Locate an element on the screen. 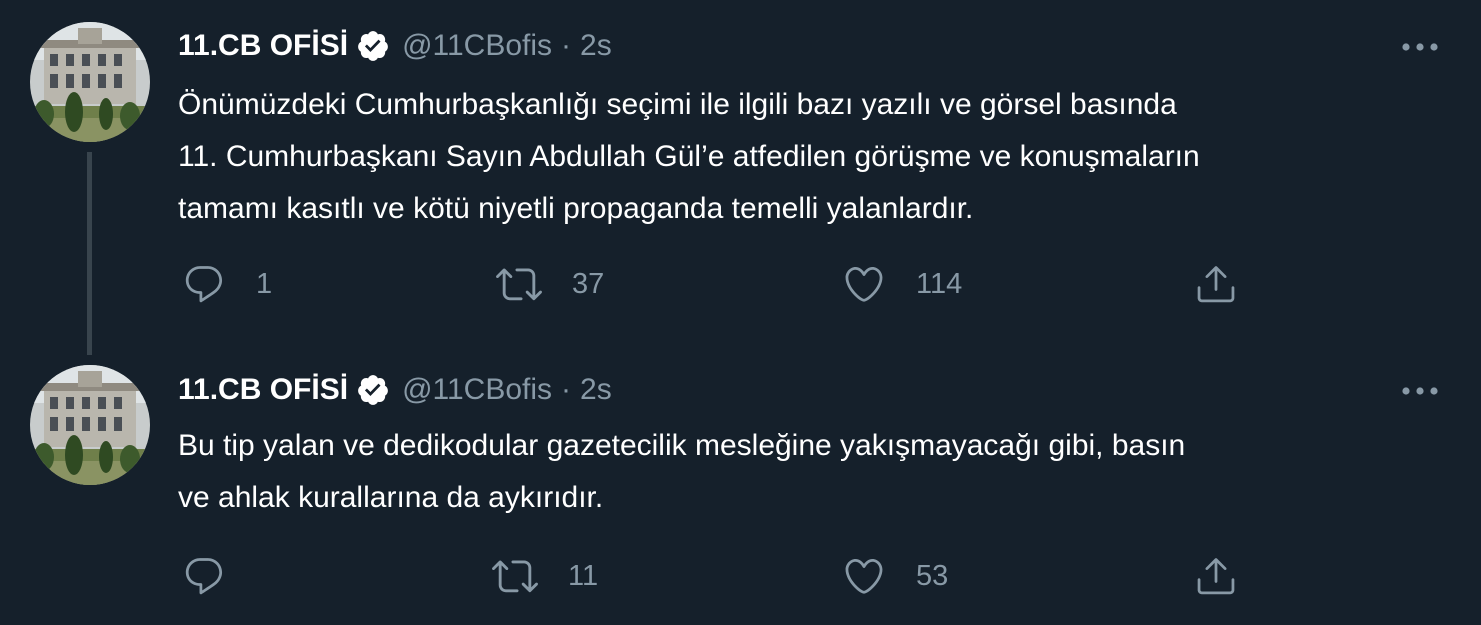 This screenshot has width=1481, height=625. reply-button: 1 is located at coordinates (227, 284).